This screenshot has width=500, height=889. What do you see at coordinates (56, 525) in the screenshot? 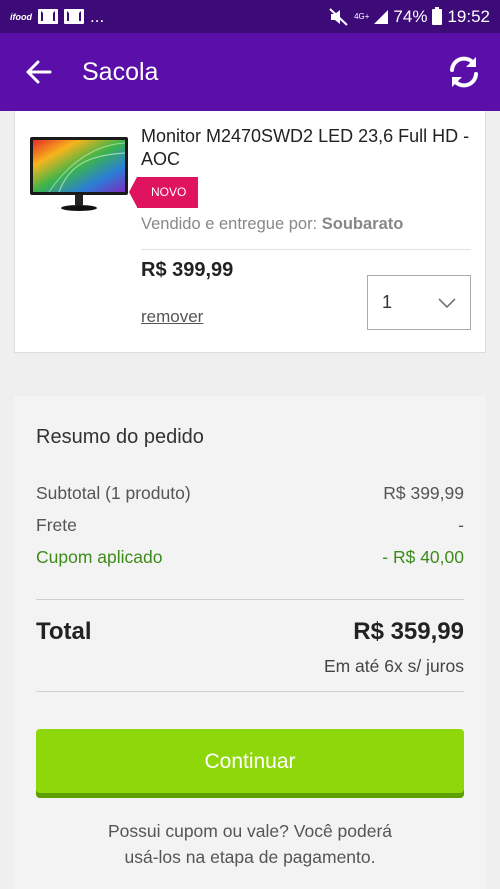
I see `shipping-label: Frete` at bounding box center [56, 525].